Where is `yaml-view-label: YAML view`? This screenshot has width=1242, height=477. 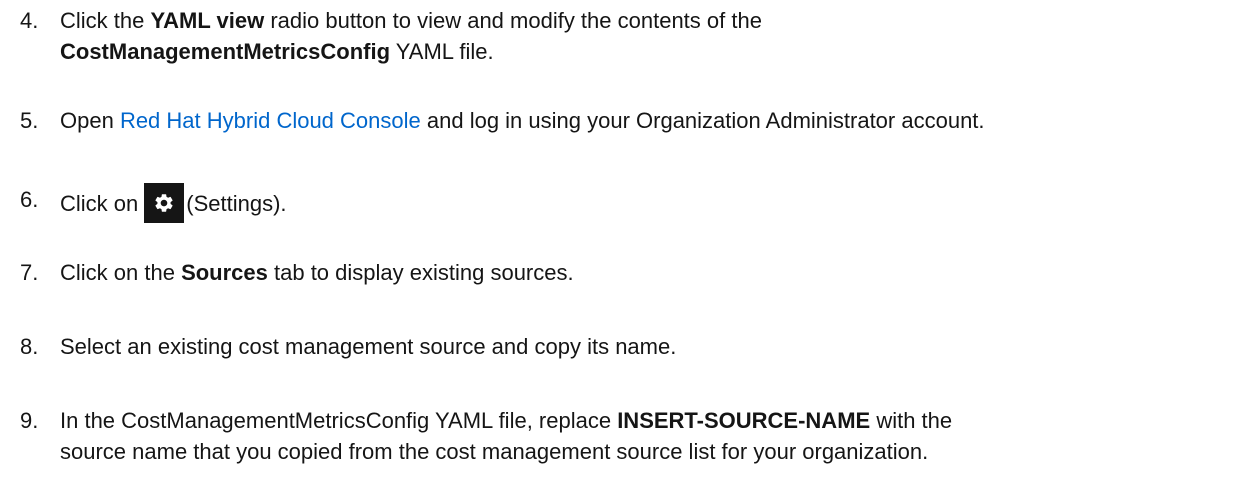 yaml-view-label: YAML view is located at coordinates (207, 20).